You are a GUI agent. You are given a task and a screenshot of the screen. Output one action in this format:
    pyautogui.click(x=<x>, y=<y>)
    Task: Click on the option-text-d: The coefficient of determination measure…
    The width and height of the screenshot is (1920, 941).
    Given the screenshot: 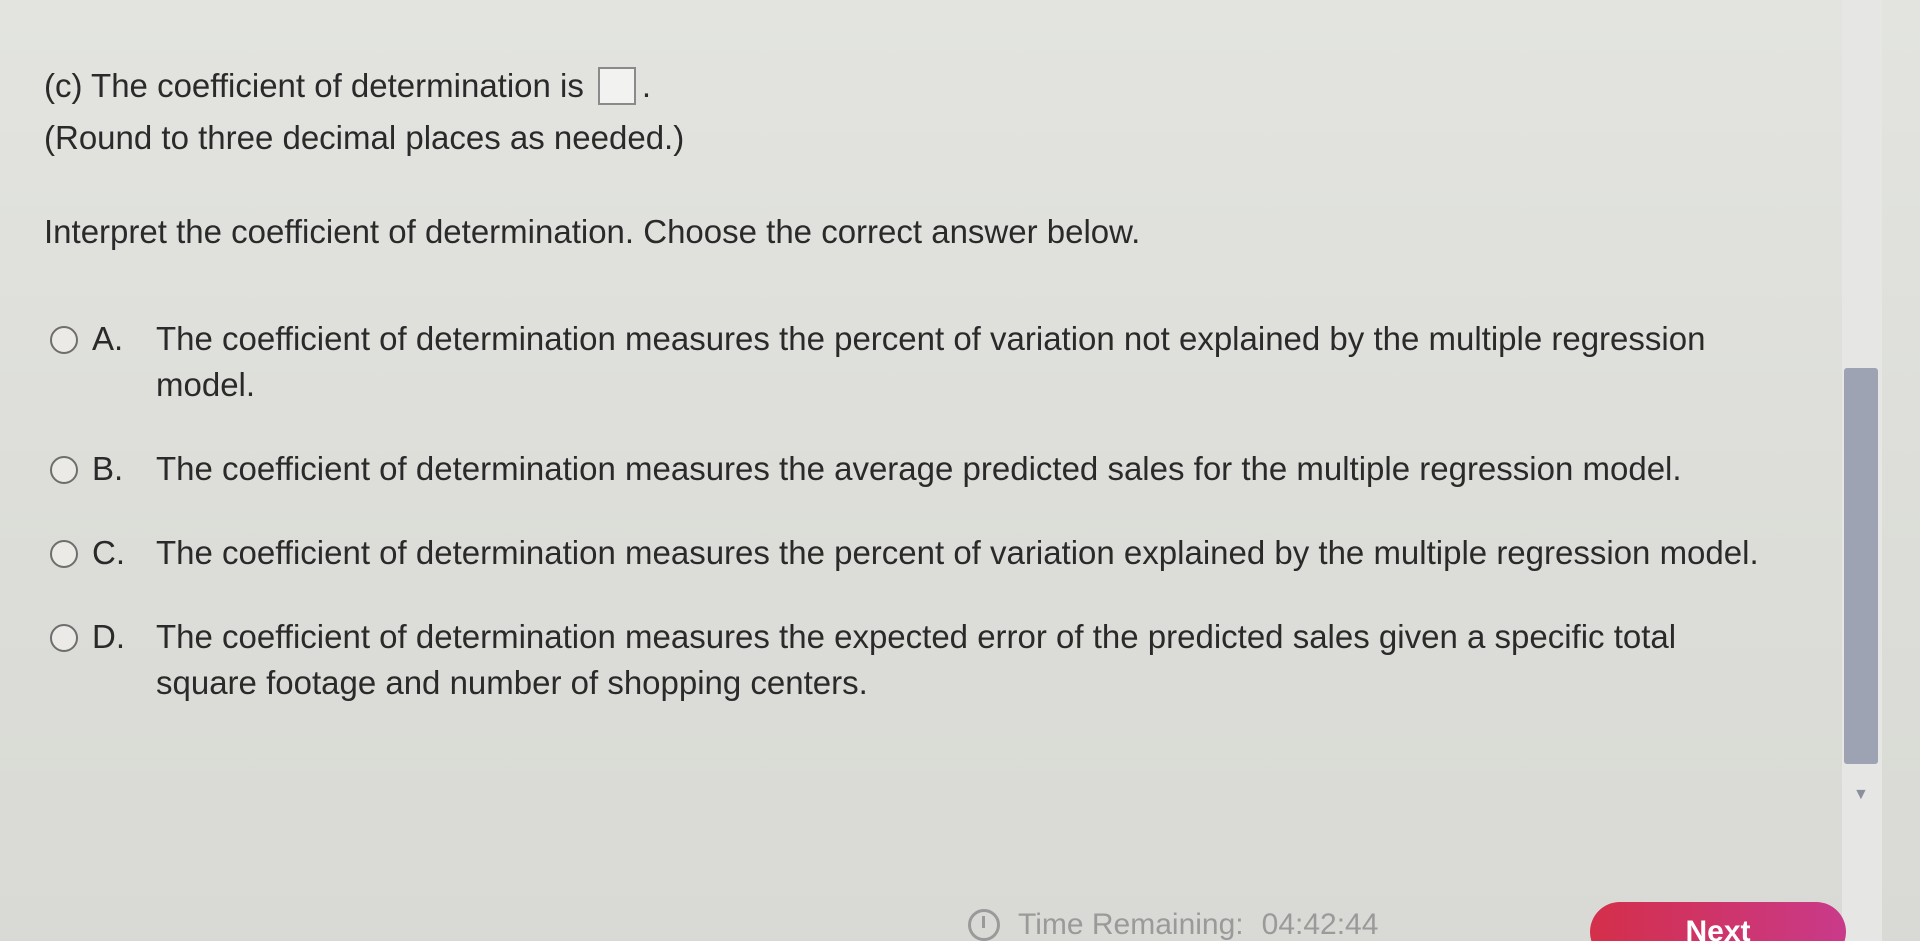 What is the action you would take?
    pyautogui.click(x=916, y=659)
    